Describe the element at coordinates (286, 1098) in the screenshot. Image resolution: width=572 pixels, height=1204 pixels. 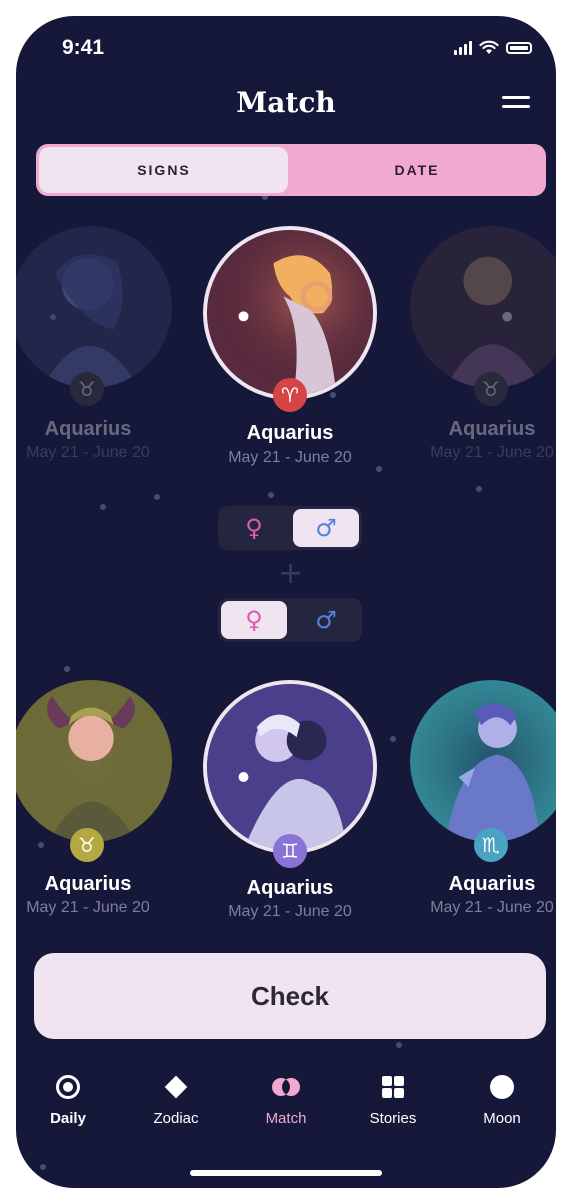
I see `nav-item-match: Match` at that location.